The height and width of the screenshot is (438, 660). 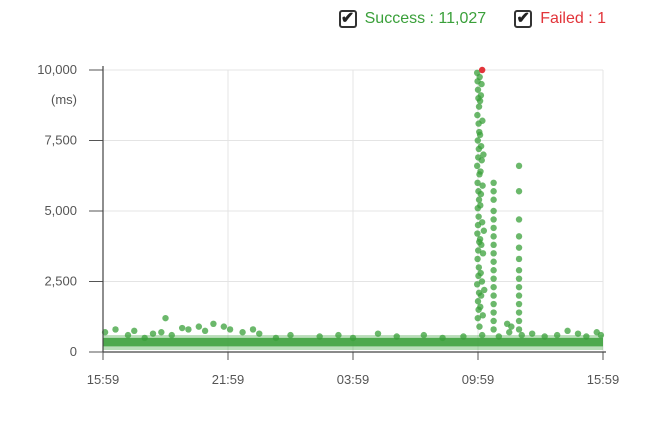 What do you see at coordinates (60, 210) in the screenshot?
I see `y-tick-label: 5,000` at bounding box center [60, 210].